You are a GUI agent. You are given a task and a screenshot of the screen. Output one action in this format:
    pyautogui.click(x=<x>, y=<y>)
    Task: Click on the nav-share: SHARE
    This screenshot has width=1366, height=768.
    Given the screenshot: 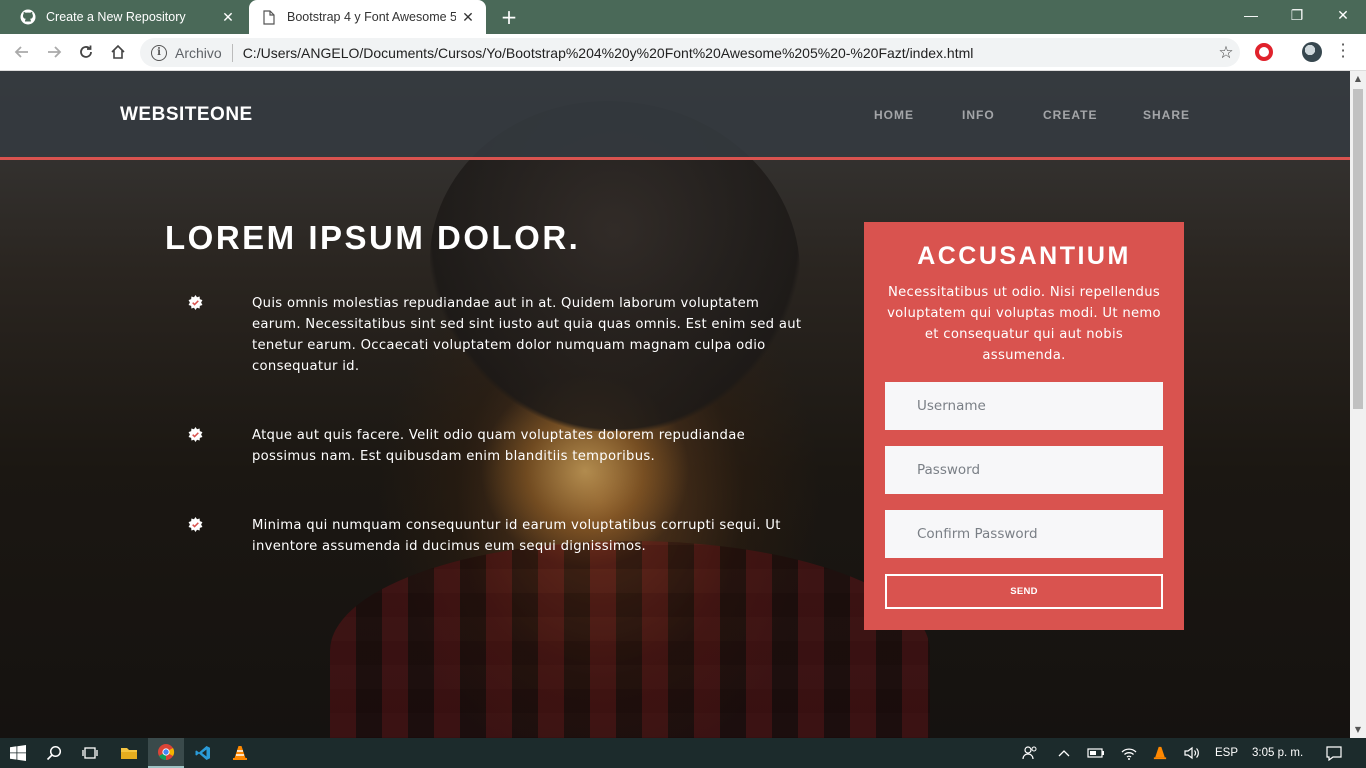 What is the action you would take?
    pyautogui.click(x=1166, y=115)
    